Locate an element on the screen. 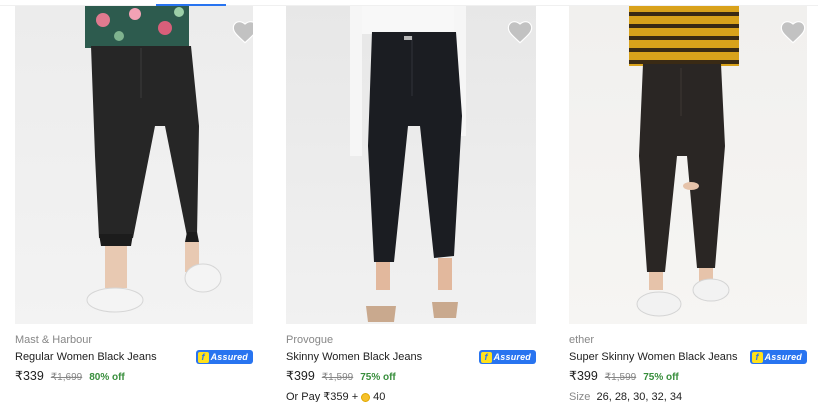 The width and height of the screenshot is (818, 402). product-title: Regular Women Black Jeans is located at coordinates (86, 357).